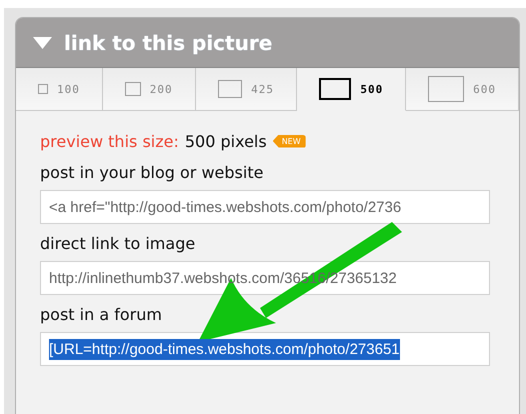 The width and height of the screenshot is (526, 414). I want to click on size-tab: 600, so click(462, 89).